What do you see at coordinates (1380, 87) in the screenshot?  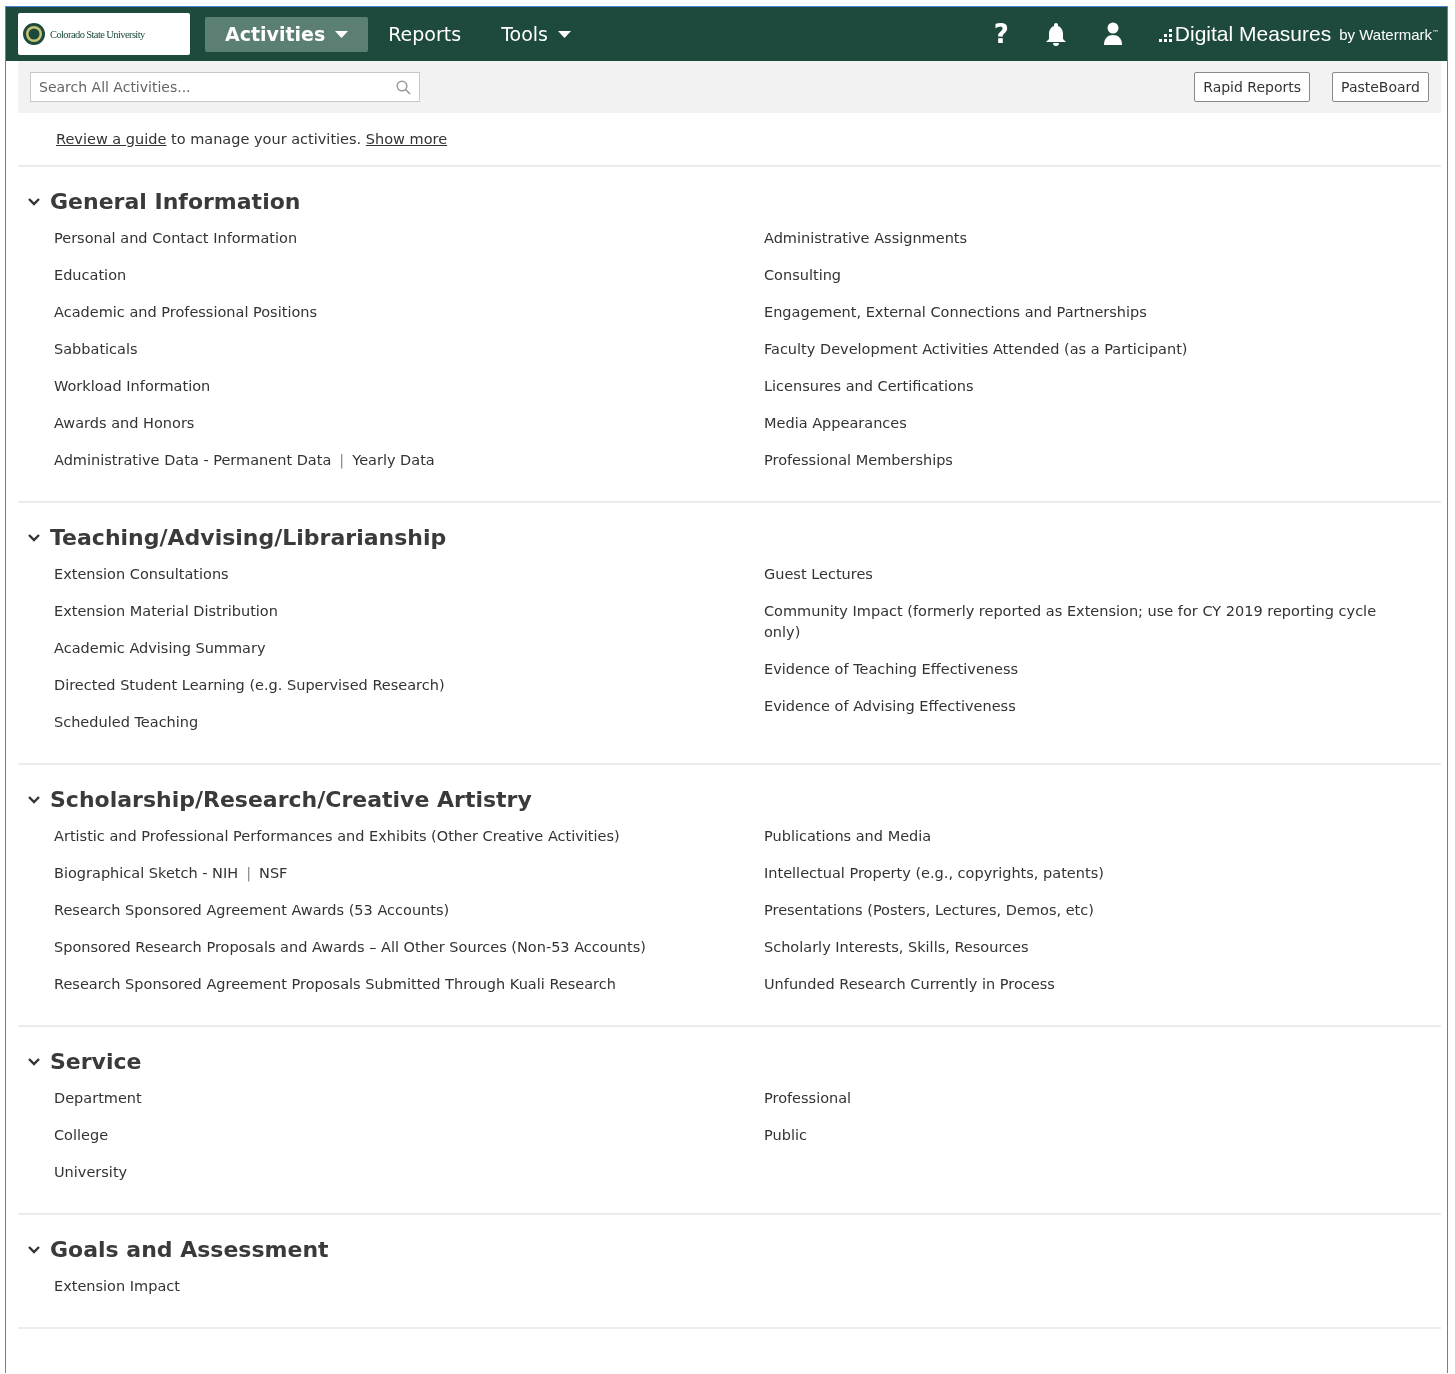 I see `toolbar-button: PasteBoard` at bounding box center [1380, 87].